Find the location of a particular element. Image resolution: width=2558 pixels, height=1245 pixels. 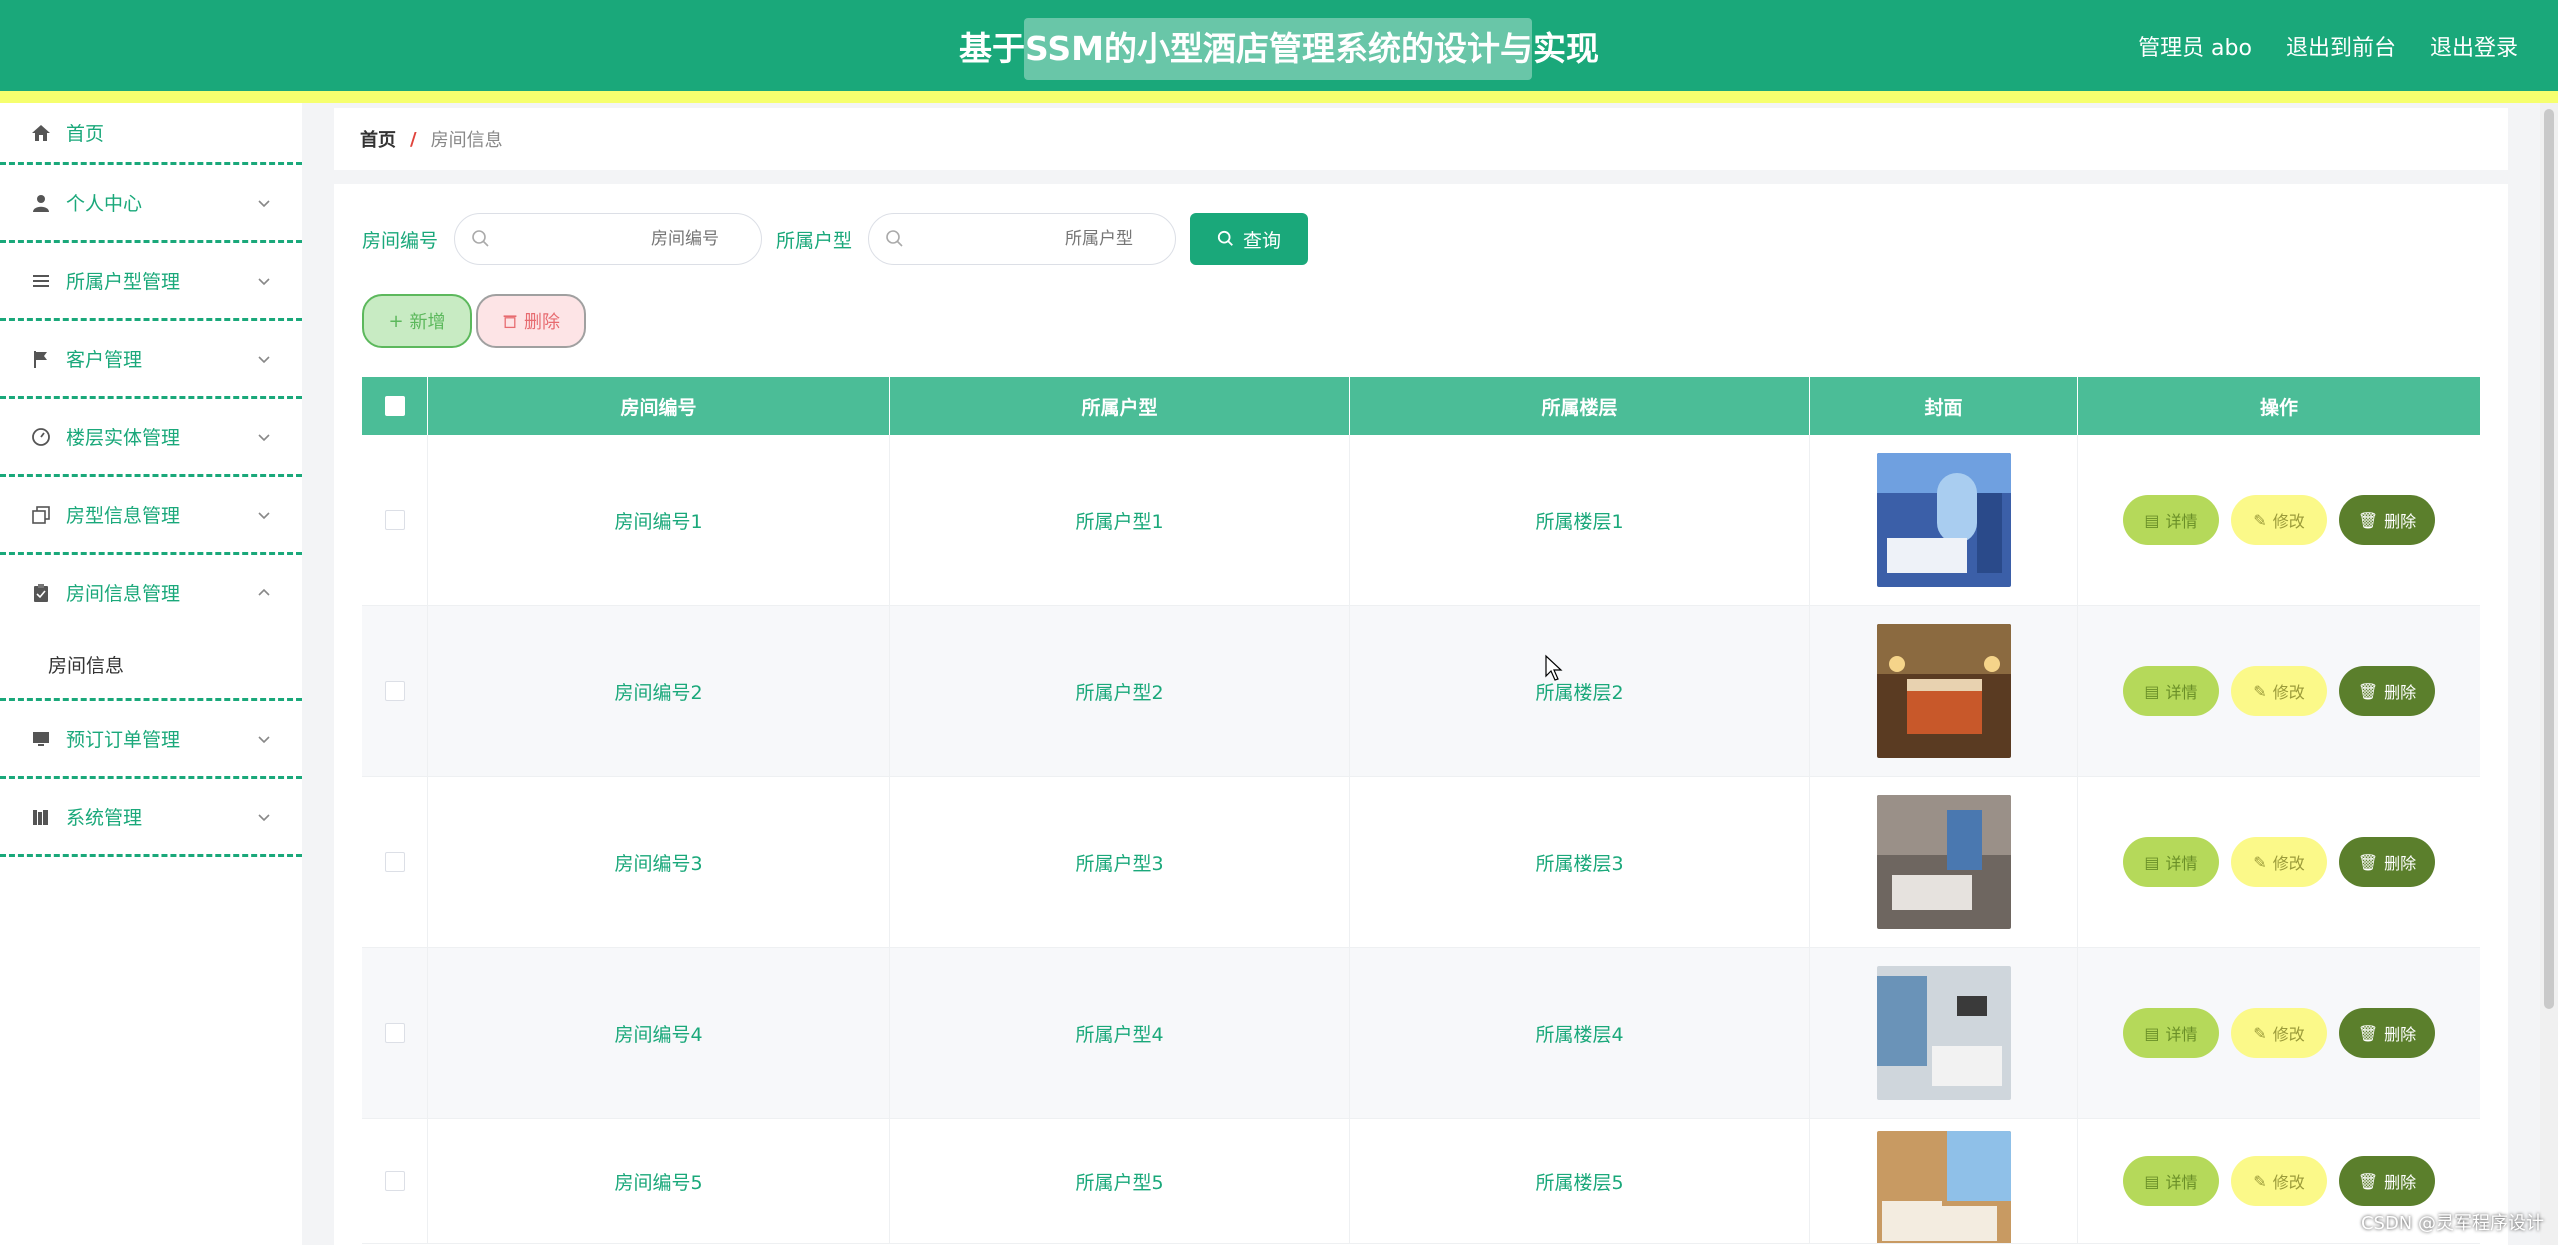

query-label: 查询 is located at coordinates (1262, 240).